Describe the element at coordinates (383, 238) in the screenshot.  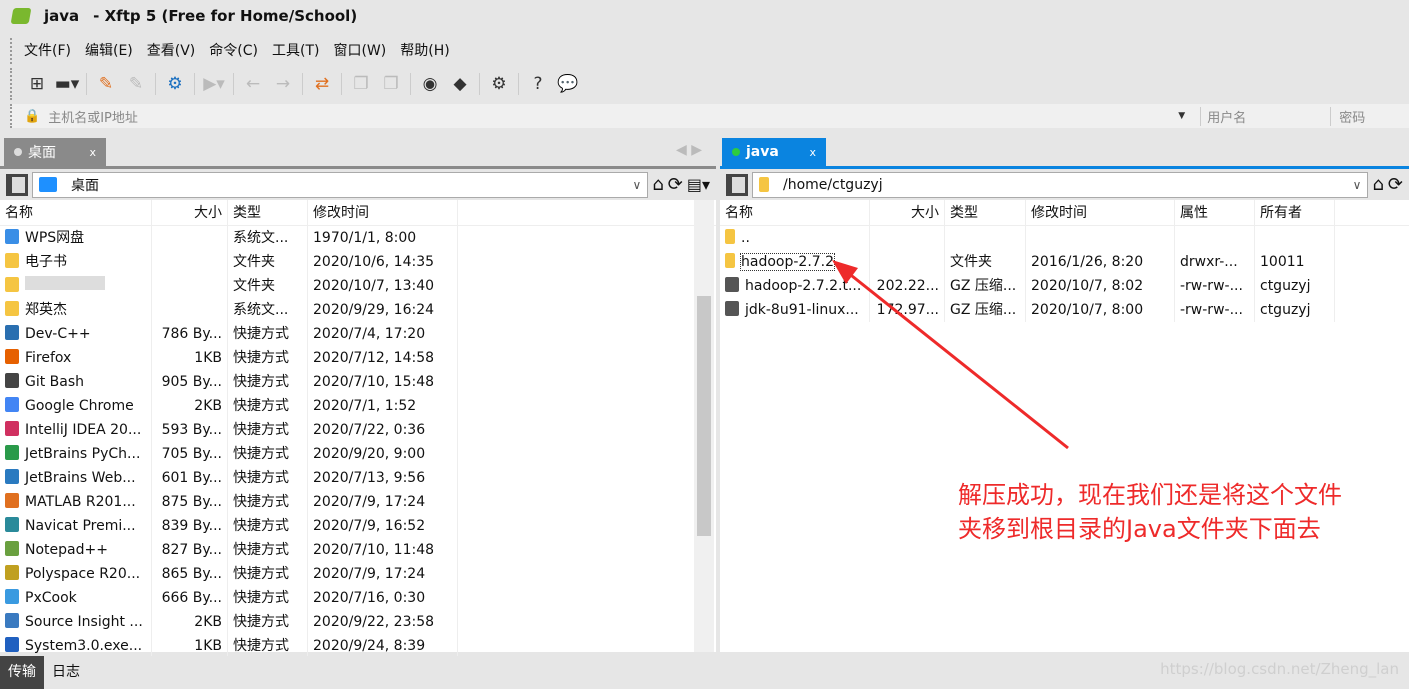
I see `modified-cell: 1970/1/1, 8:00` at that location.